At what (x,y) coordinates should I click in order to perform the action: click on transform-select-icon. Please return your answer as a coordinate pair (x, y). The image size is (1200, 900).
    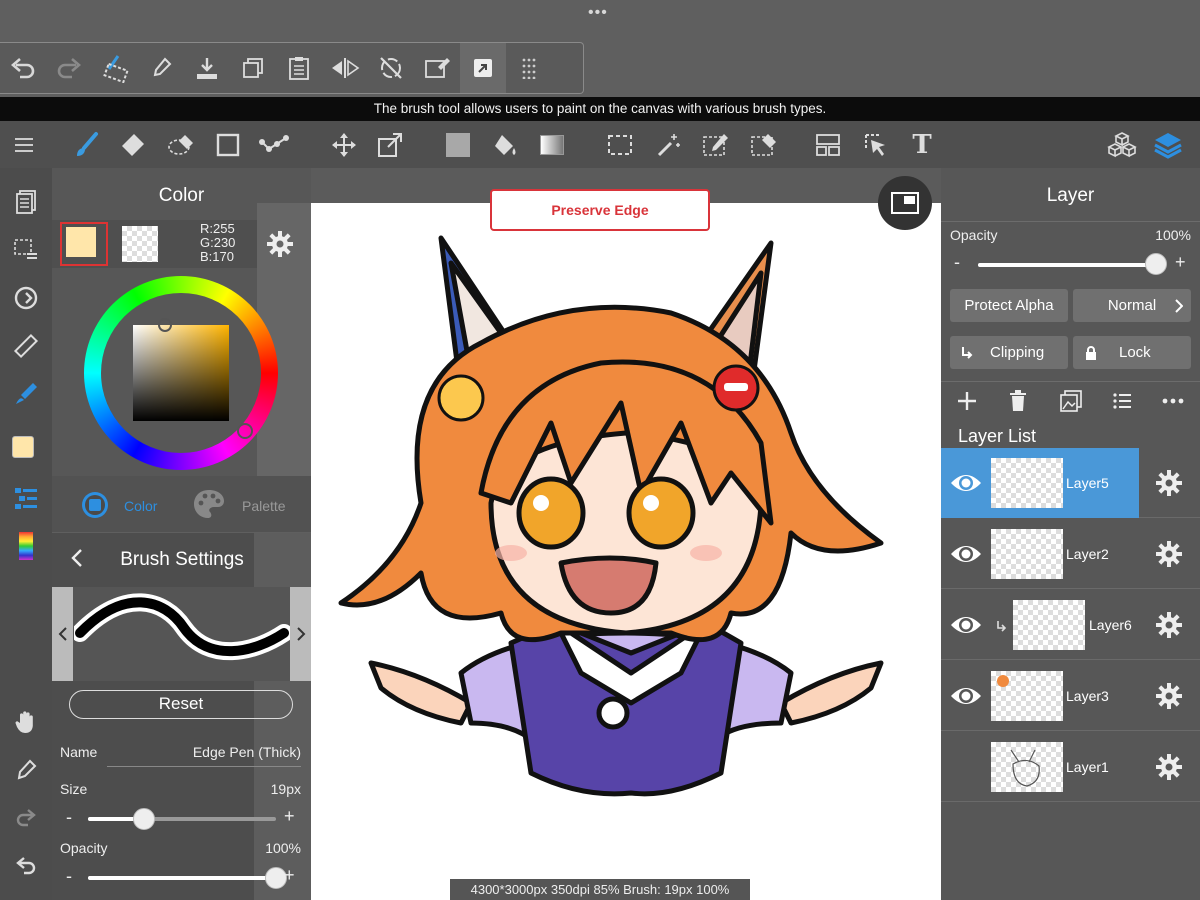
    Looking at the image, I should click on (115, 68).